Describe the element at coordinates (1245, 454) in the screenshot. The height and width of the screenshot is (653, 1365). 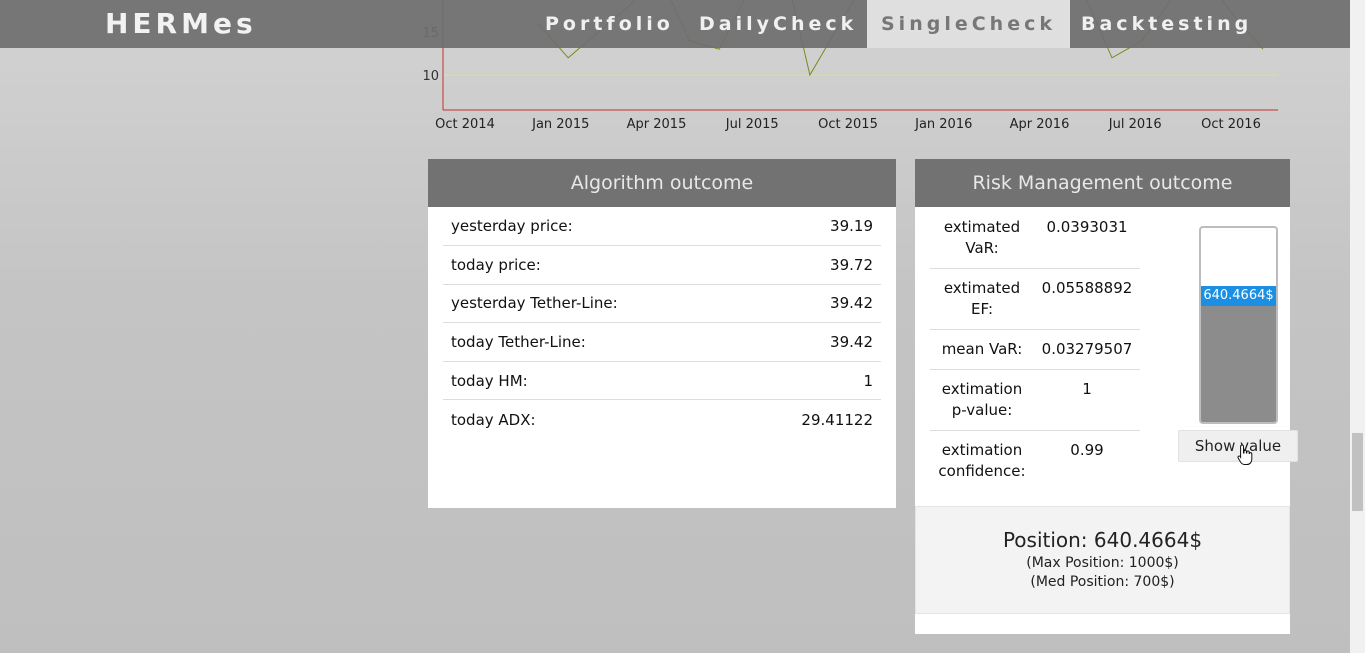
I see `hand-cursor-icon` at that location.